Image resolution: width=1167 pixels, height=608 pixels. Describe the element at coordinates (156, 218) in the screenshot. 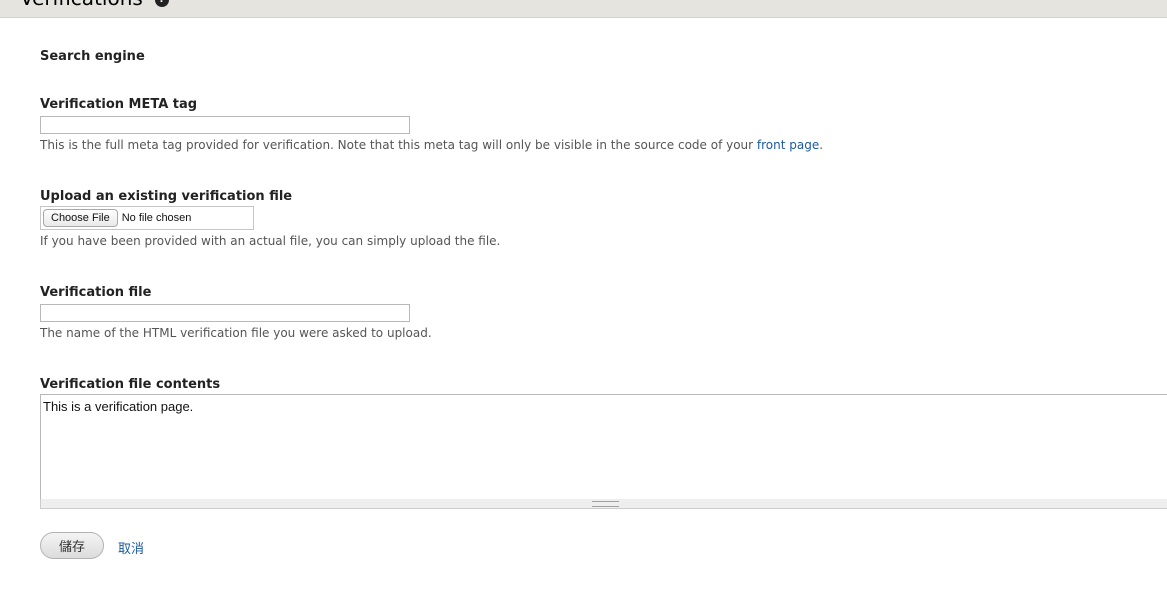

I see `file-status-text: No file chosen` at that location.